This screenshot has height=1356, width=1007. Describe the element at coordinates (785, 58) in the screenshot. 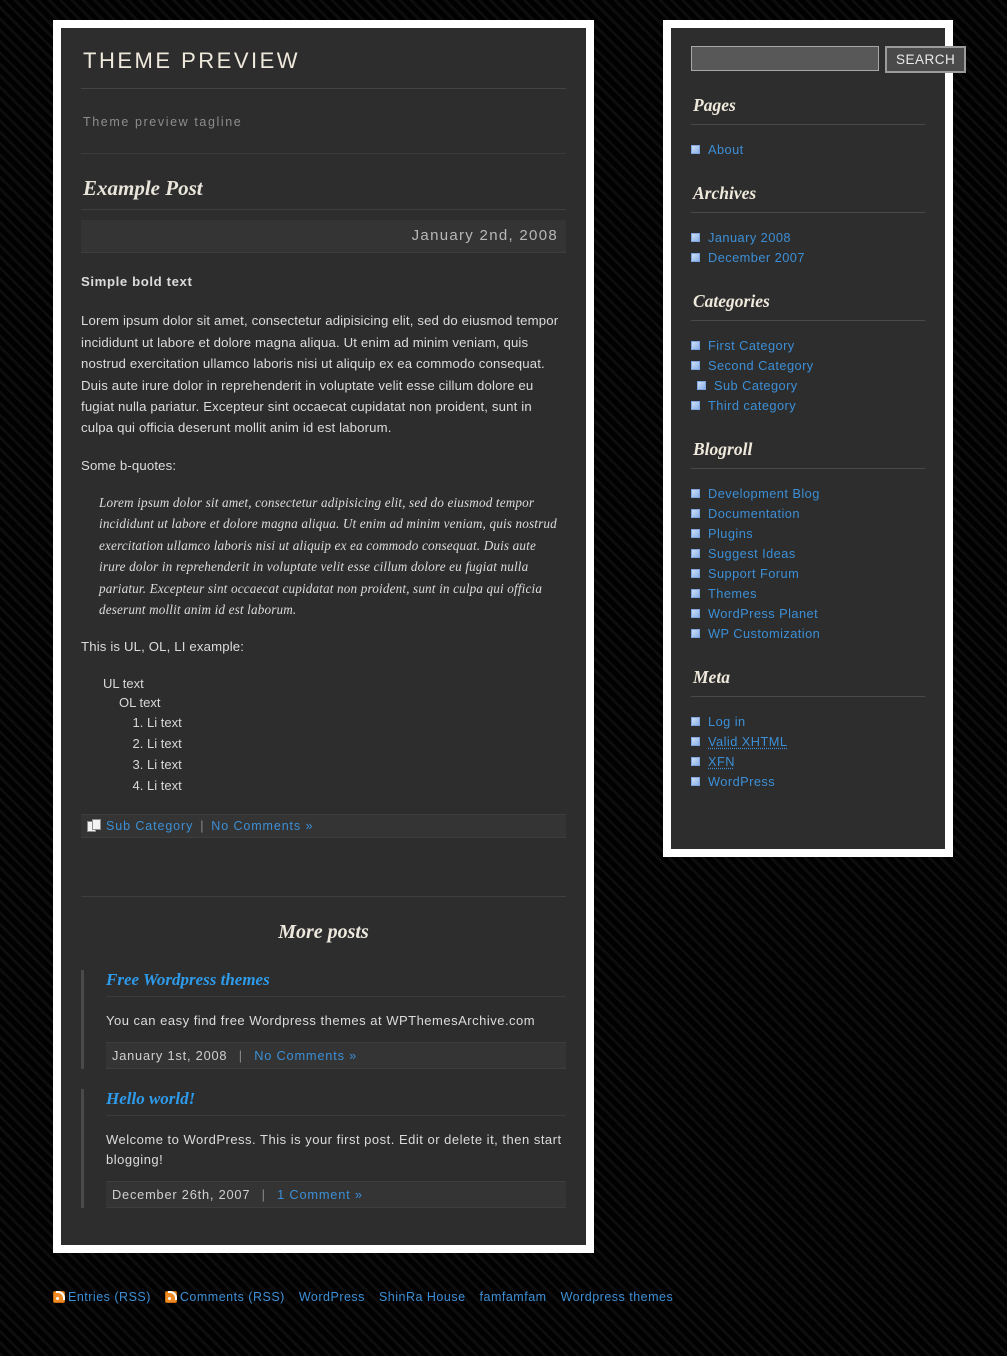

I see `search-input` at that location.